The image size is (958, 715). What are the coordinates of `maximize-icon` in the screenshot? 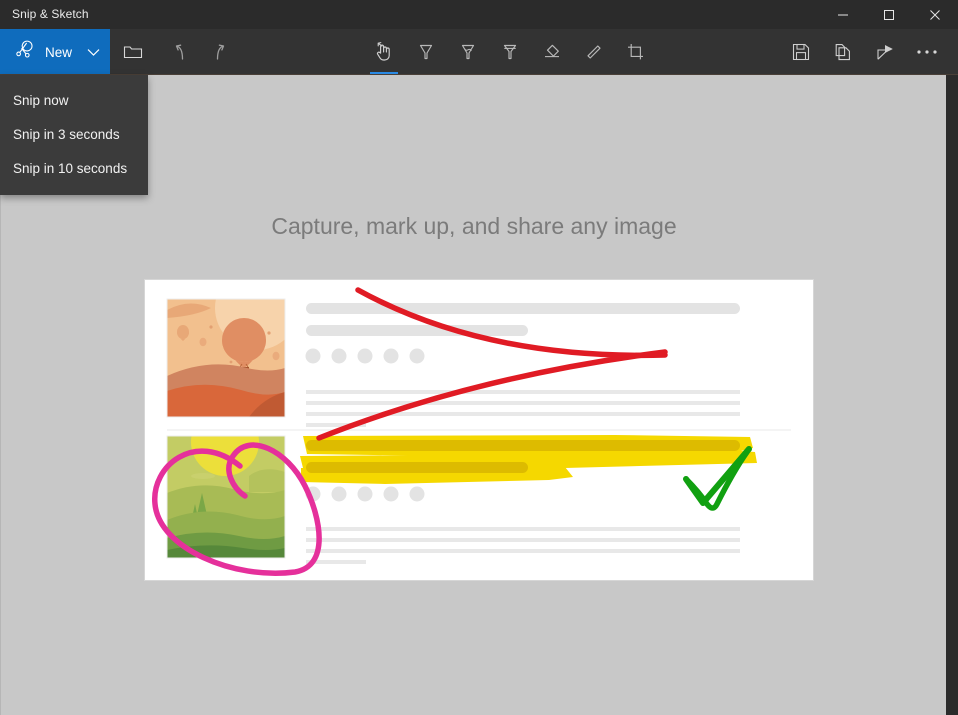 It's located at (889, 15).